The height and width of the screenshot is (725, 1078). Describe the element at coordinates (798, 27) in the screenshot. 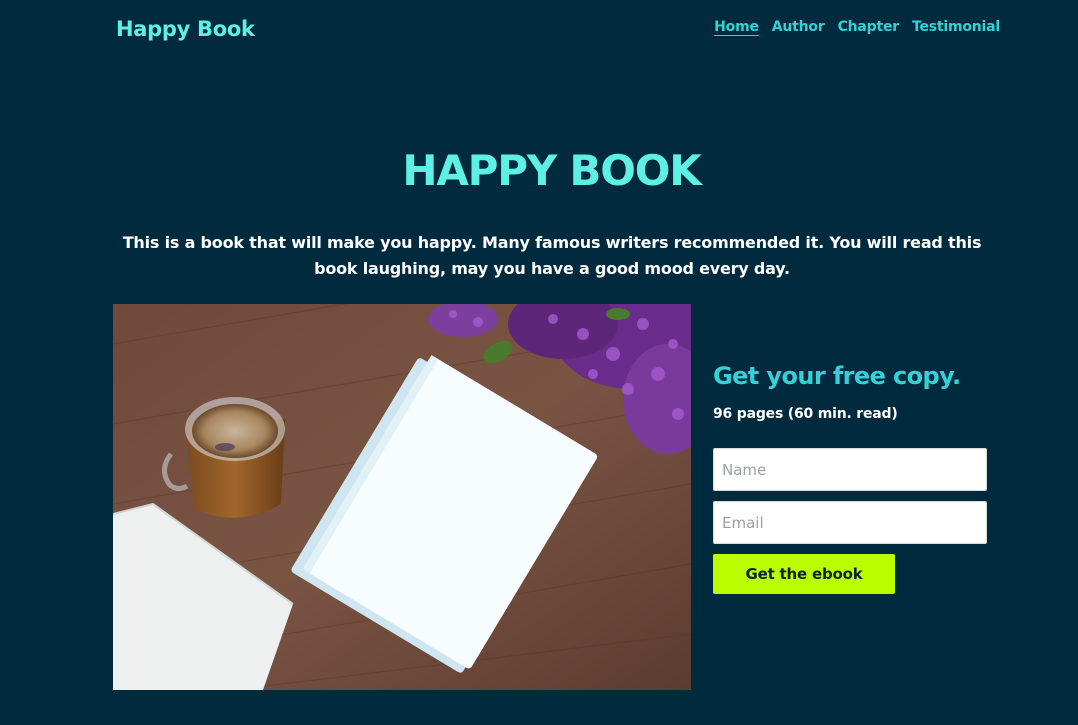

I see `nav-link-author: Author` at that location.